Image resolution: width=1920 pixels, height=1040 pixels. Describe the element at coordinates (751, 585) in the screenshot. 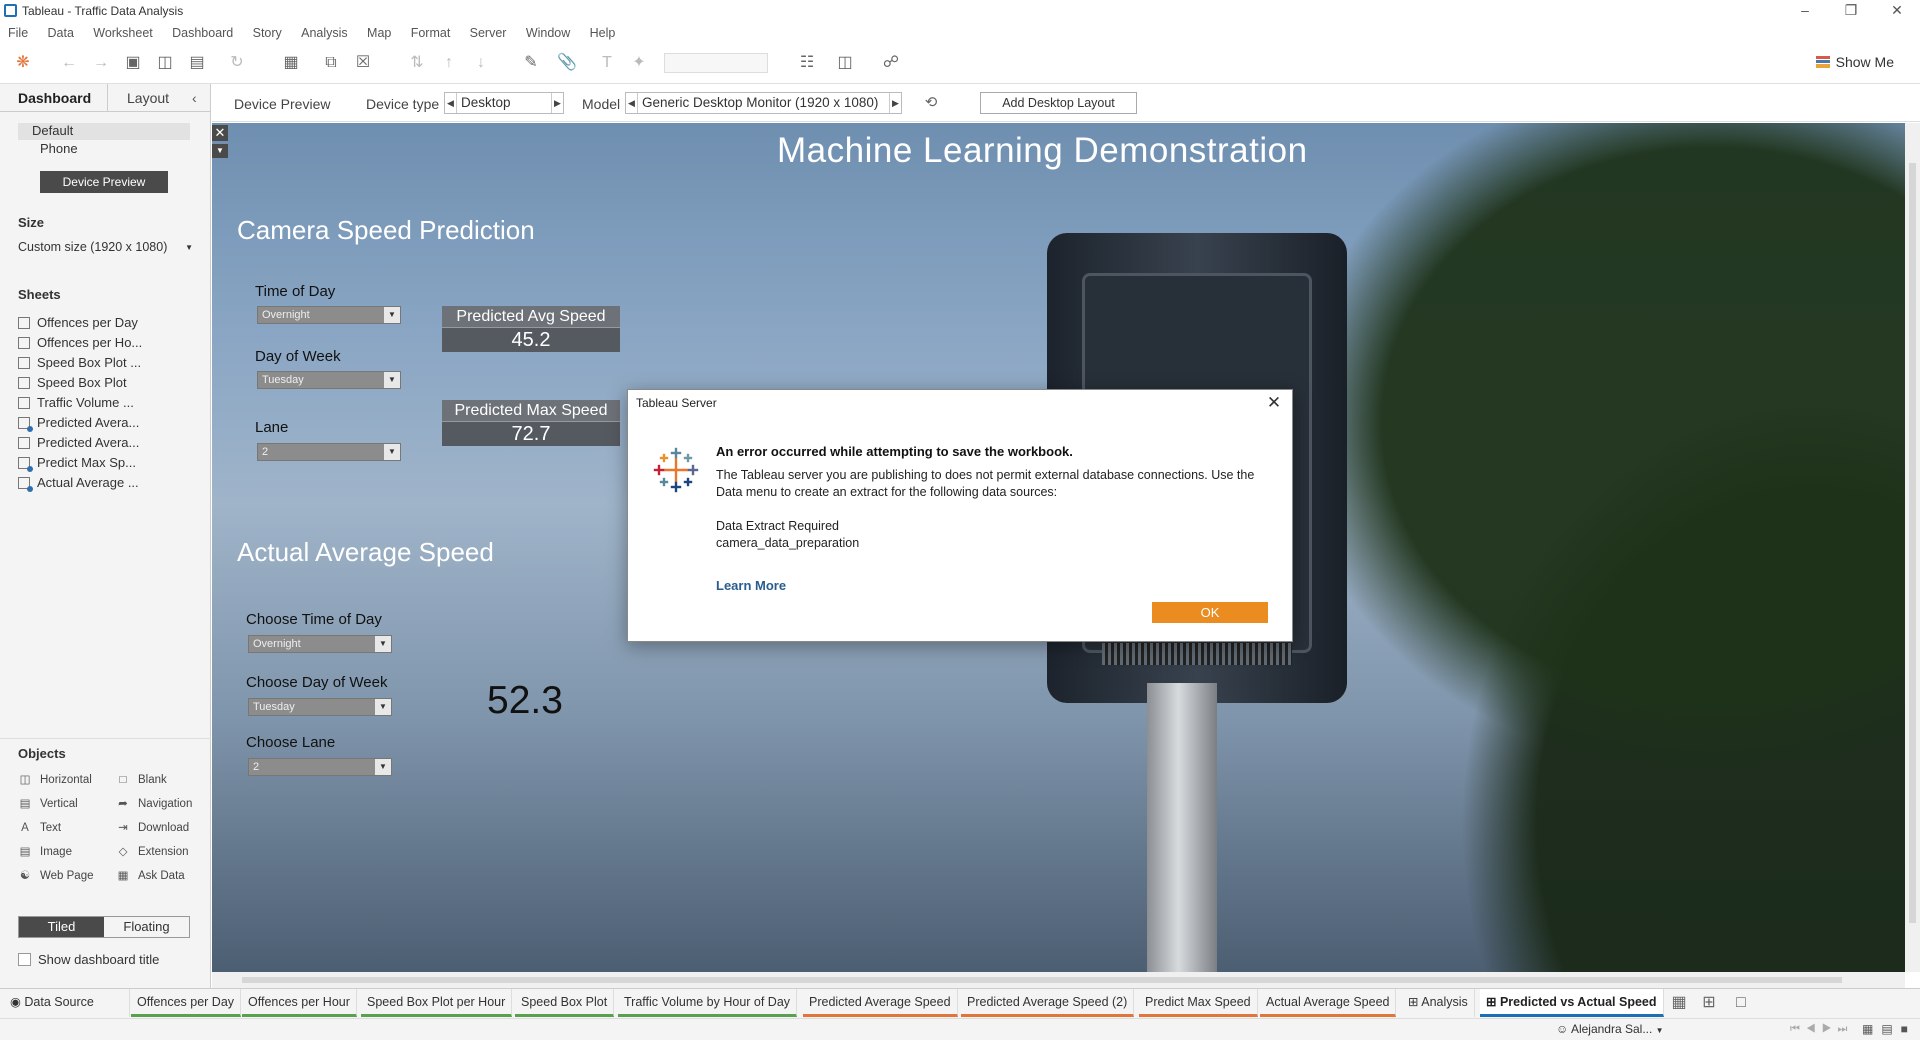

I see `learn-more-link: Learn More` at that location.